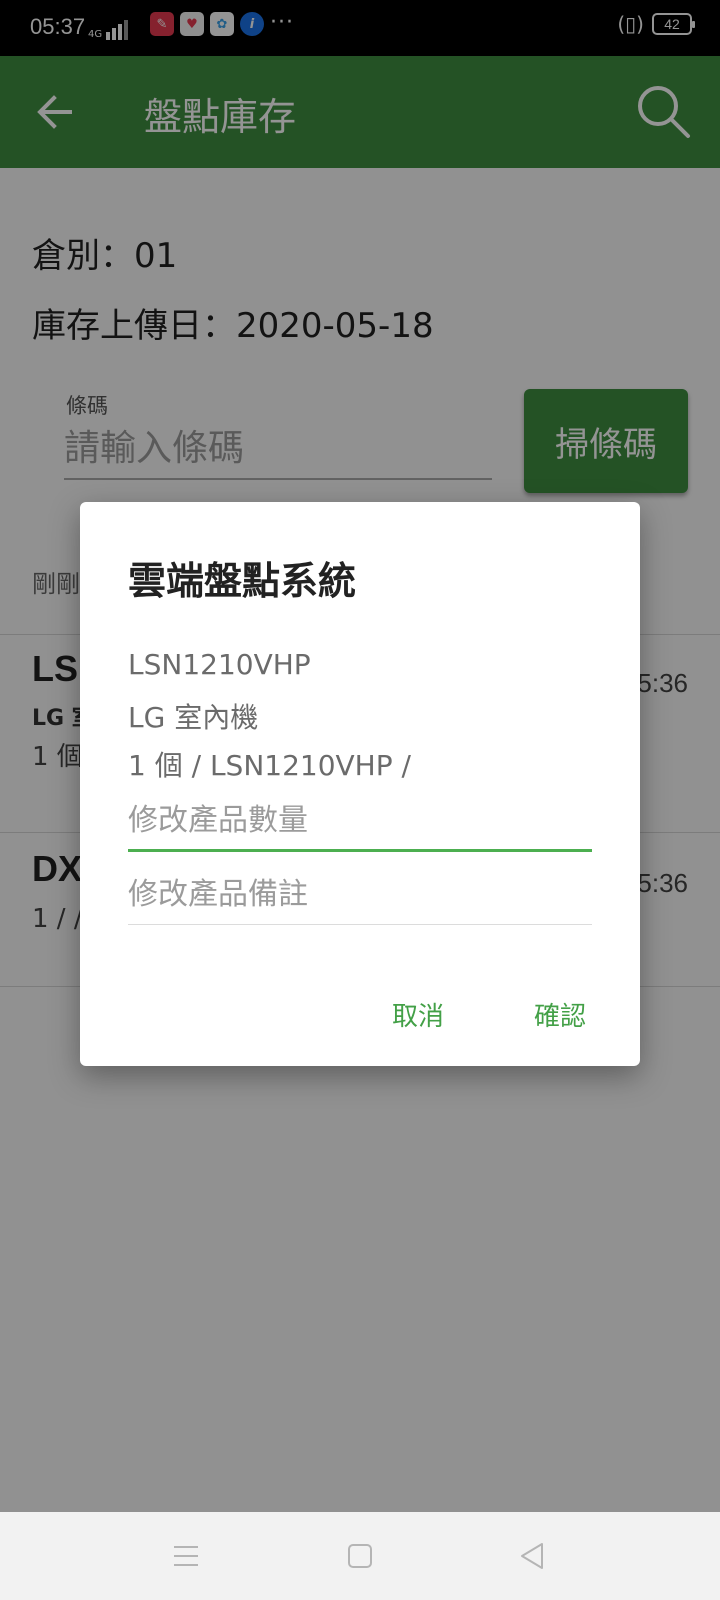  Describe the element at coordinates (560, 1014) in the screenshot. I see `confirm-button: 確認` at that location.